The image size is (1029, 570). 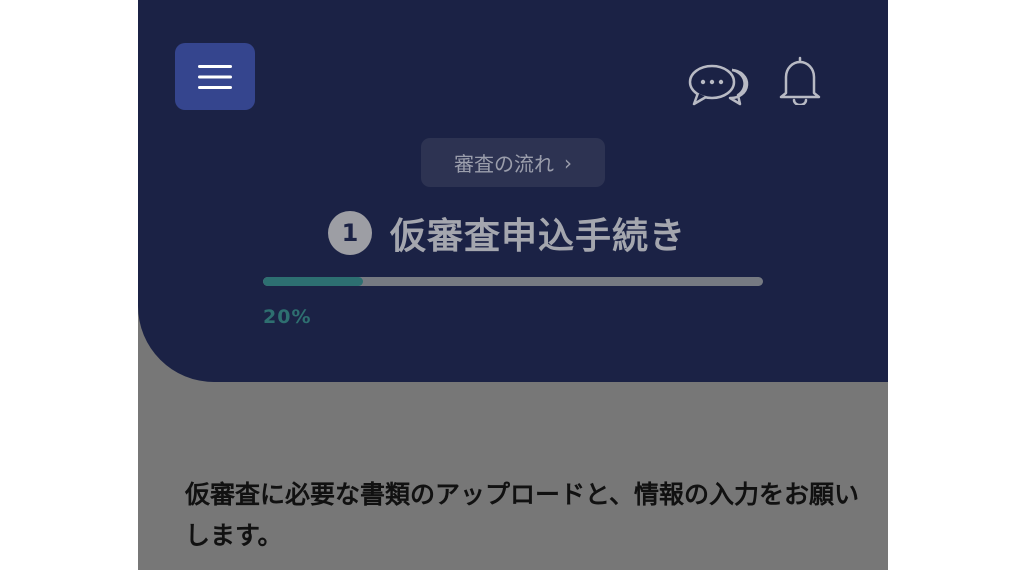 I want to click on step-heading: 1 仮審査申込手続き, so click(x=507, y=233).